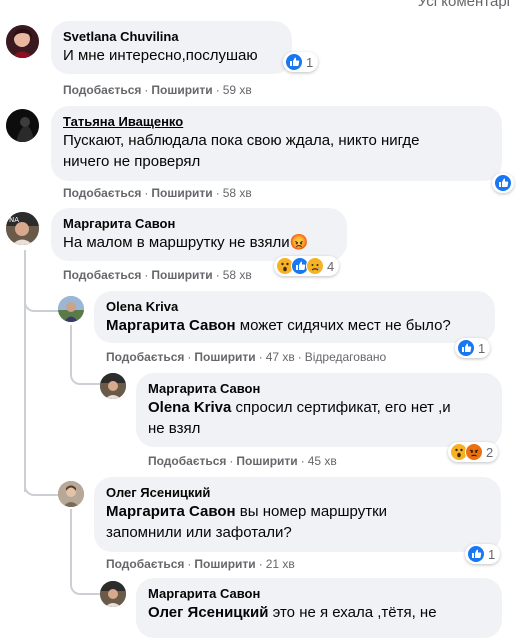 This screenshot has width=516, height=638. I want to click on reply-author: Олег Ясеницкий, so click(297, 492).